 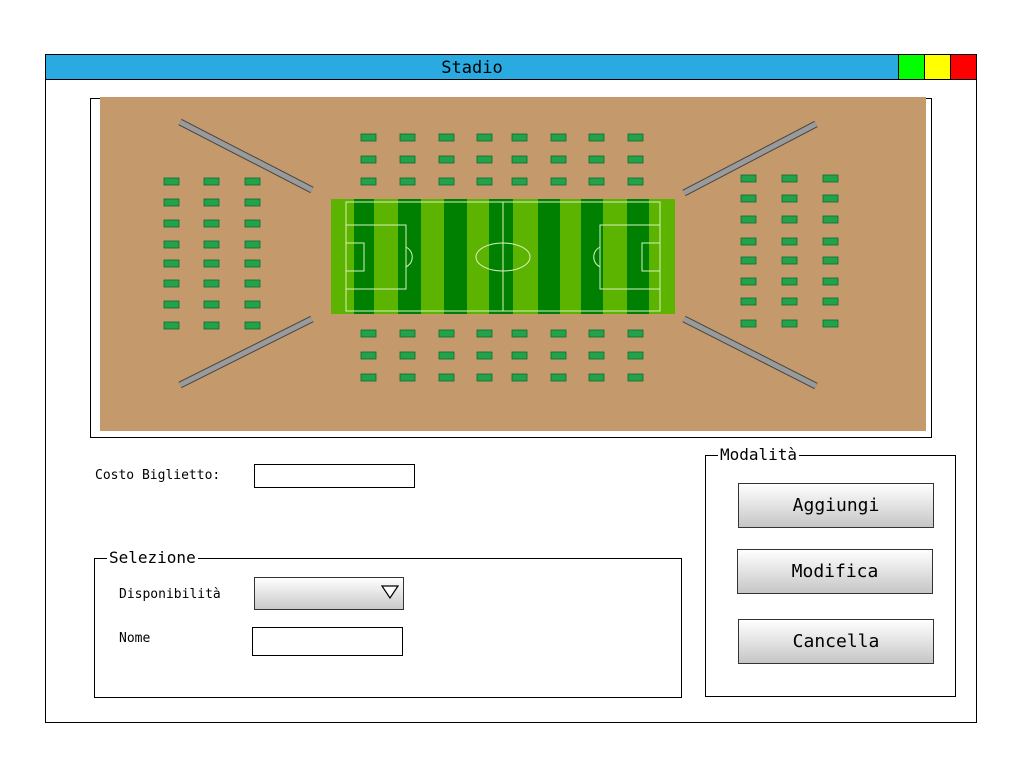 I want to click on chevron-down-icon, so click(x=390, y=592).